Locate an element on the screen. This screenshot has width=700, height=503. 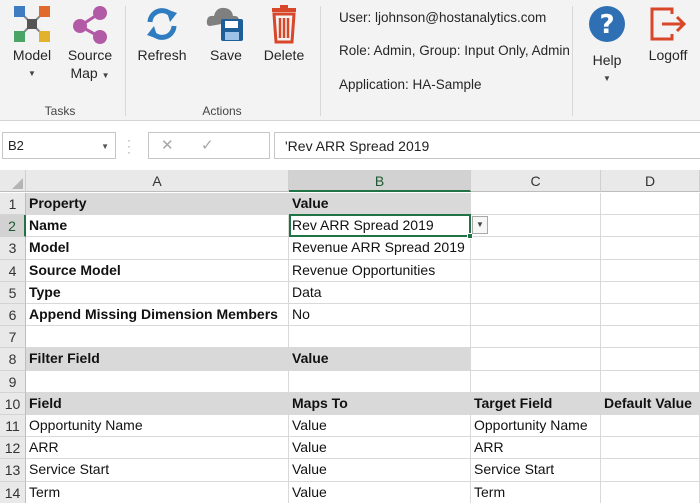
column-header-b: B is located at coordinates (380, 181).